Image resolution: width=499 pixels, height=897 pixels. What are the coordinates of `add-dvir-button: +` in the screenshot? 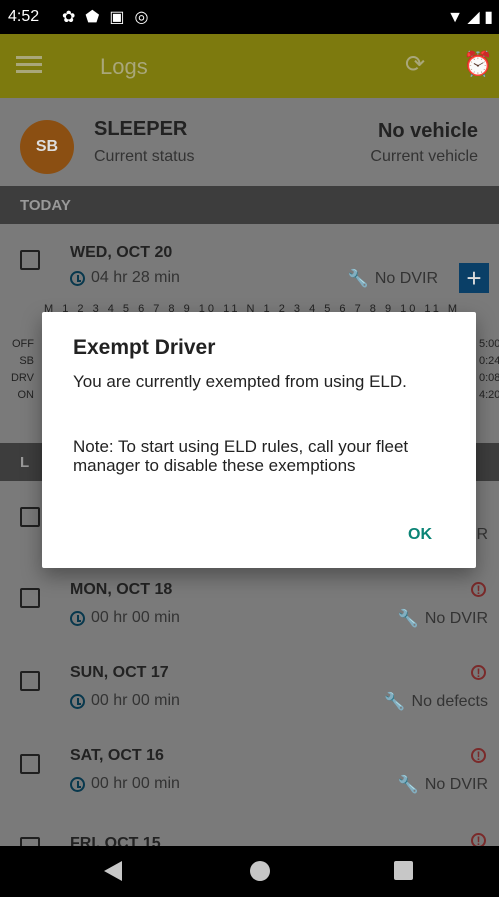 It's located at (474, 278).